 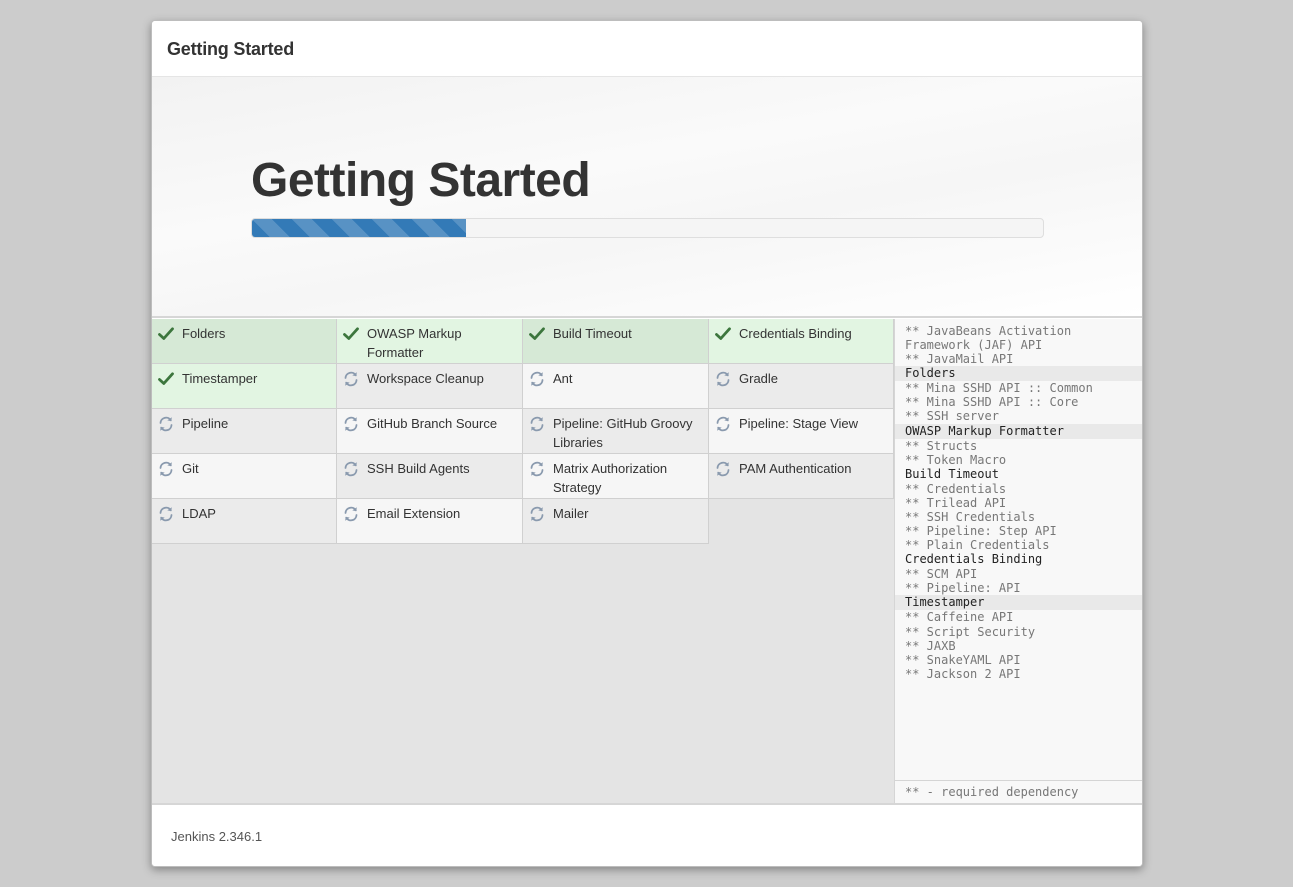 I want to click on log-dependency-line: ** Plain Credentials, so click(x=977, y=545).